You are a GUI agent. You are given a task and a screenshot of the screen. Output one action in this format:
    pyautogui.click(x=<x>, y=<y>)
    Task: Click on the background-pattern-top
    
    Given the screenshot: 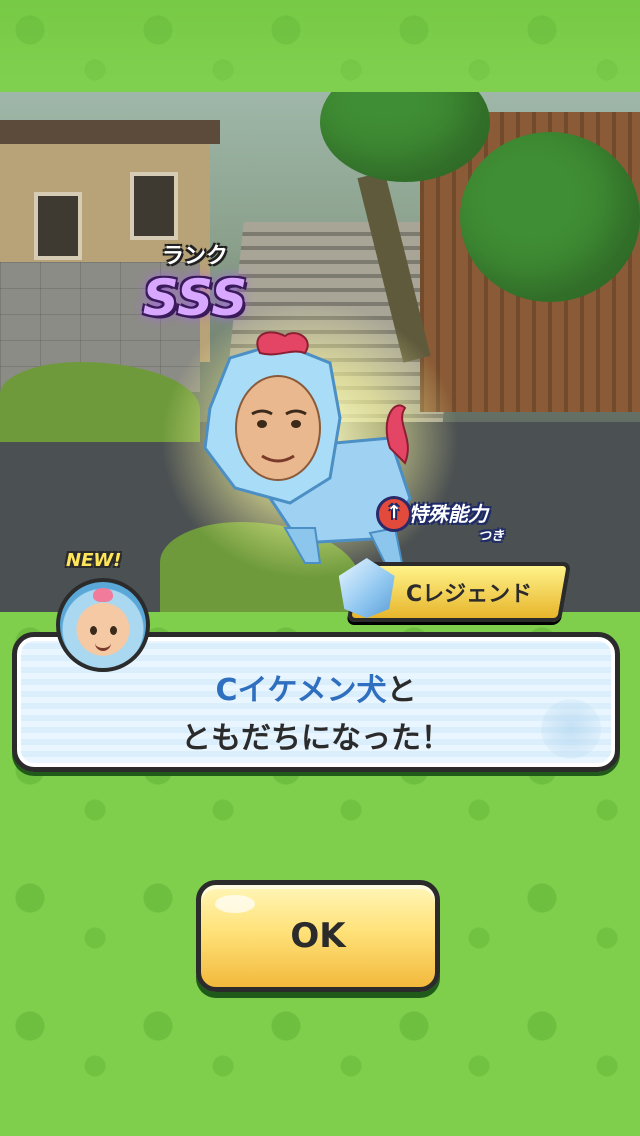 What is the action you would take?
    pyautogui.click(x=320, y=46)
    